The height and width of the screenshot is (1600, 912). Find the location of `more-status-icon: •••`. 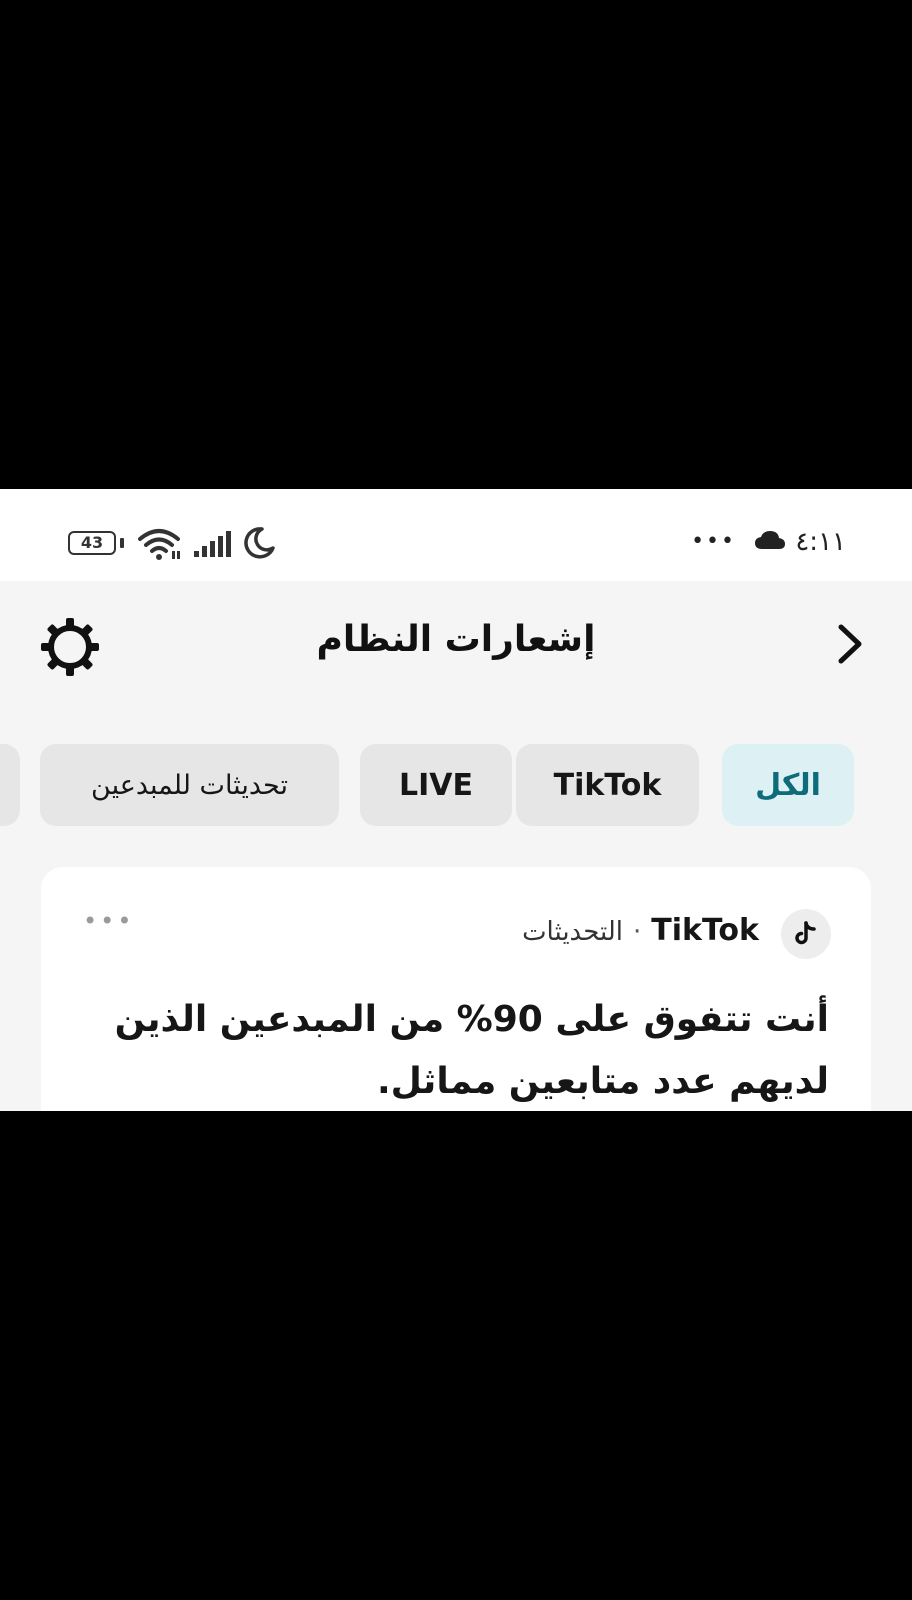

more-status-icon: ••• is located at coordinates (713, 541).